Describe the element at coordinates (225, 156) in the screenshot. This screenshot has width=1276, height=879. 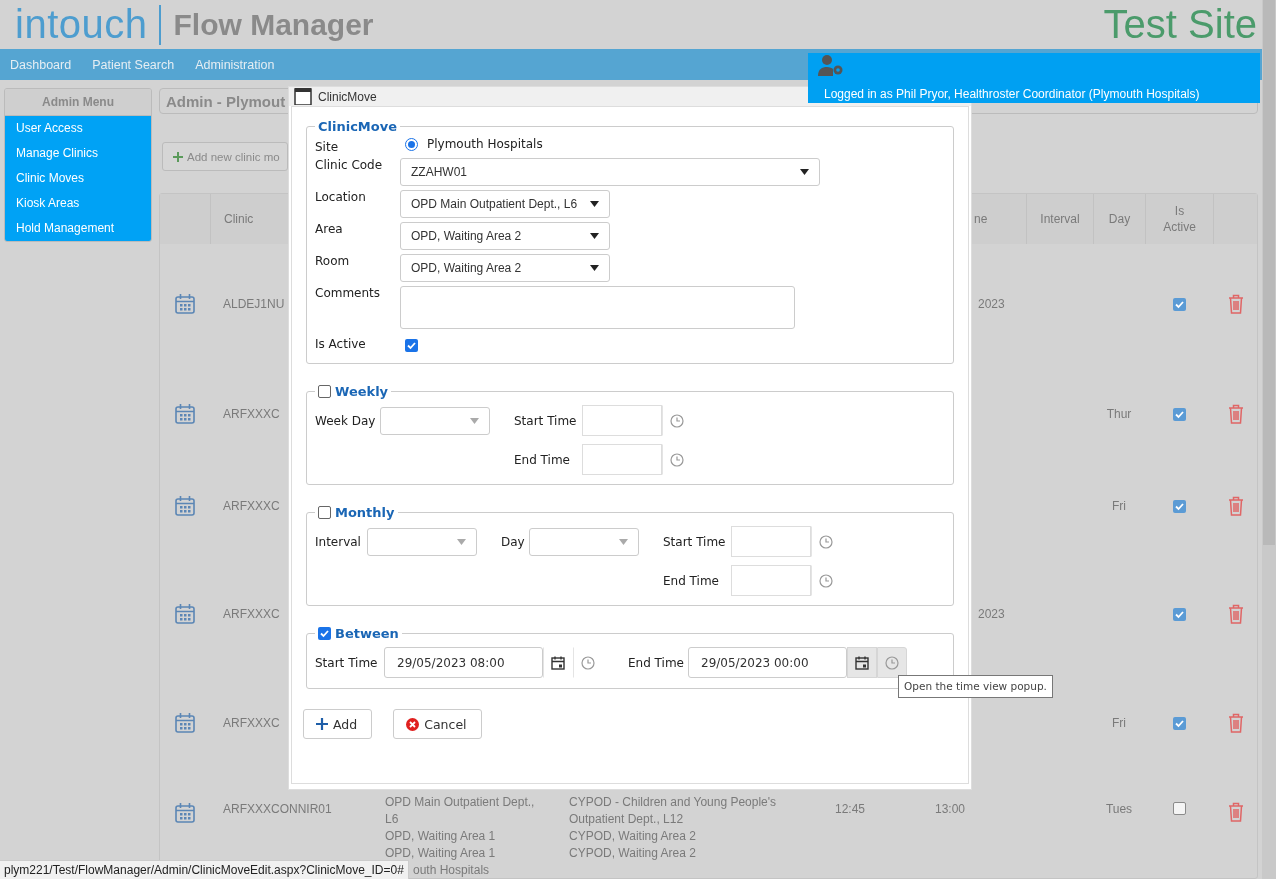
I see `add-button: Add new clinic mo` at that location.